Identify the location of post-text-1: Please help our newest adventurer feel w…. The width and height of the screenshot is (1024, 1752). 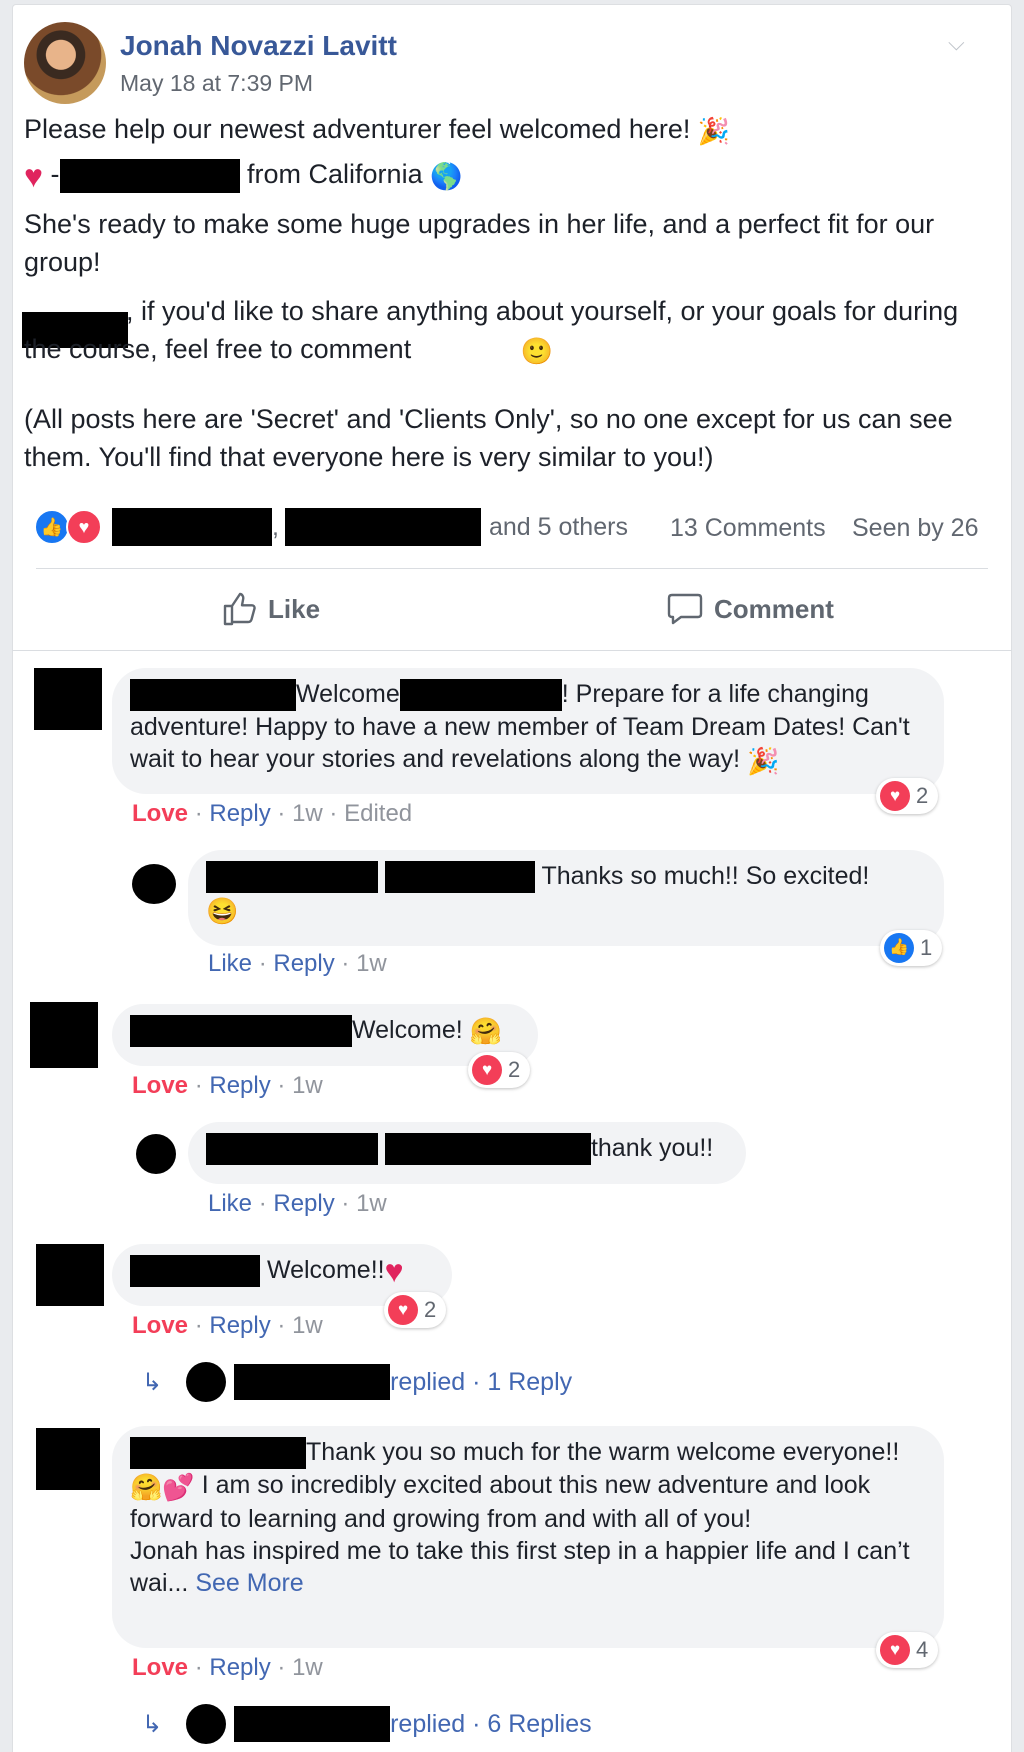
(357, 129).